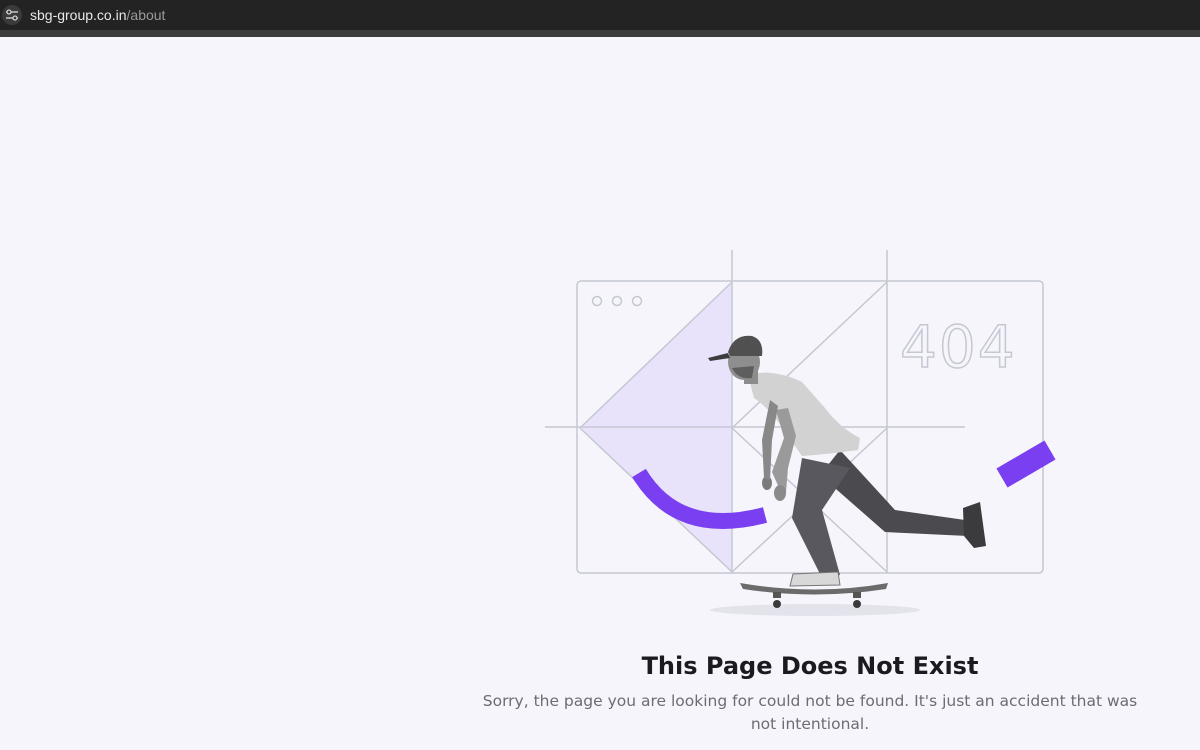 This screenshot has height=750, width=1200. What do you see at coordinates (958, 347) in the screenshot?
I see `404-text: 404` at bounding box center [958, 347].